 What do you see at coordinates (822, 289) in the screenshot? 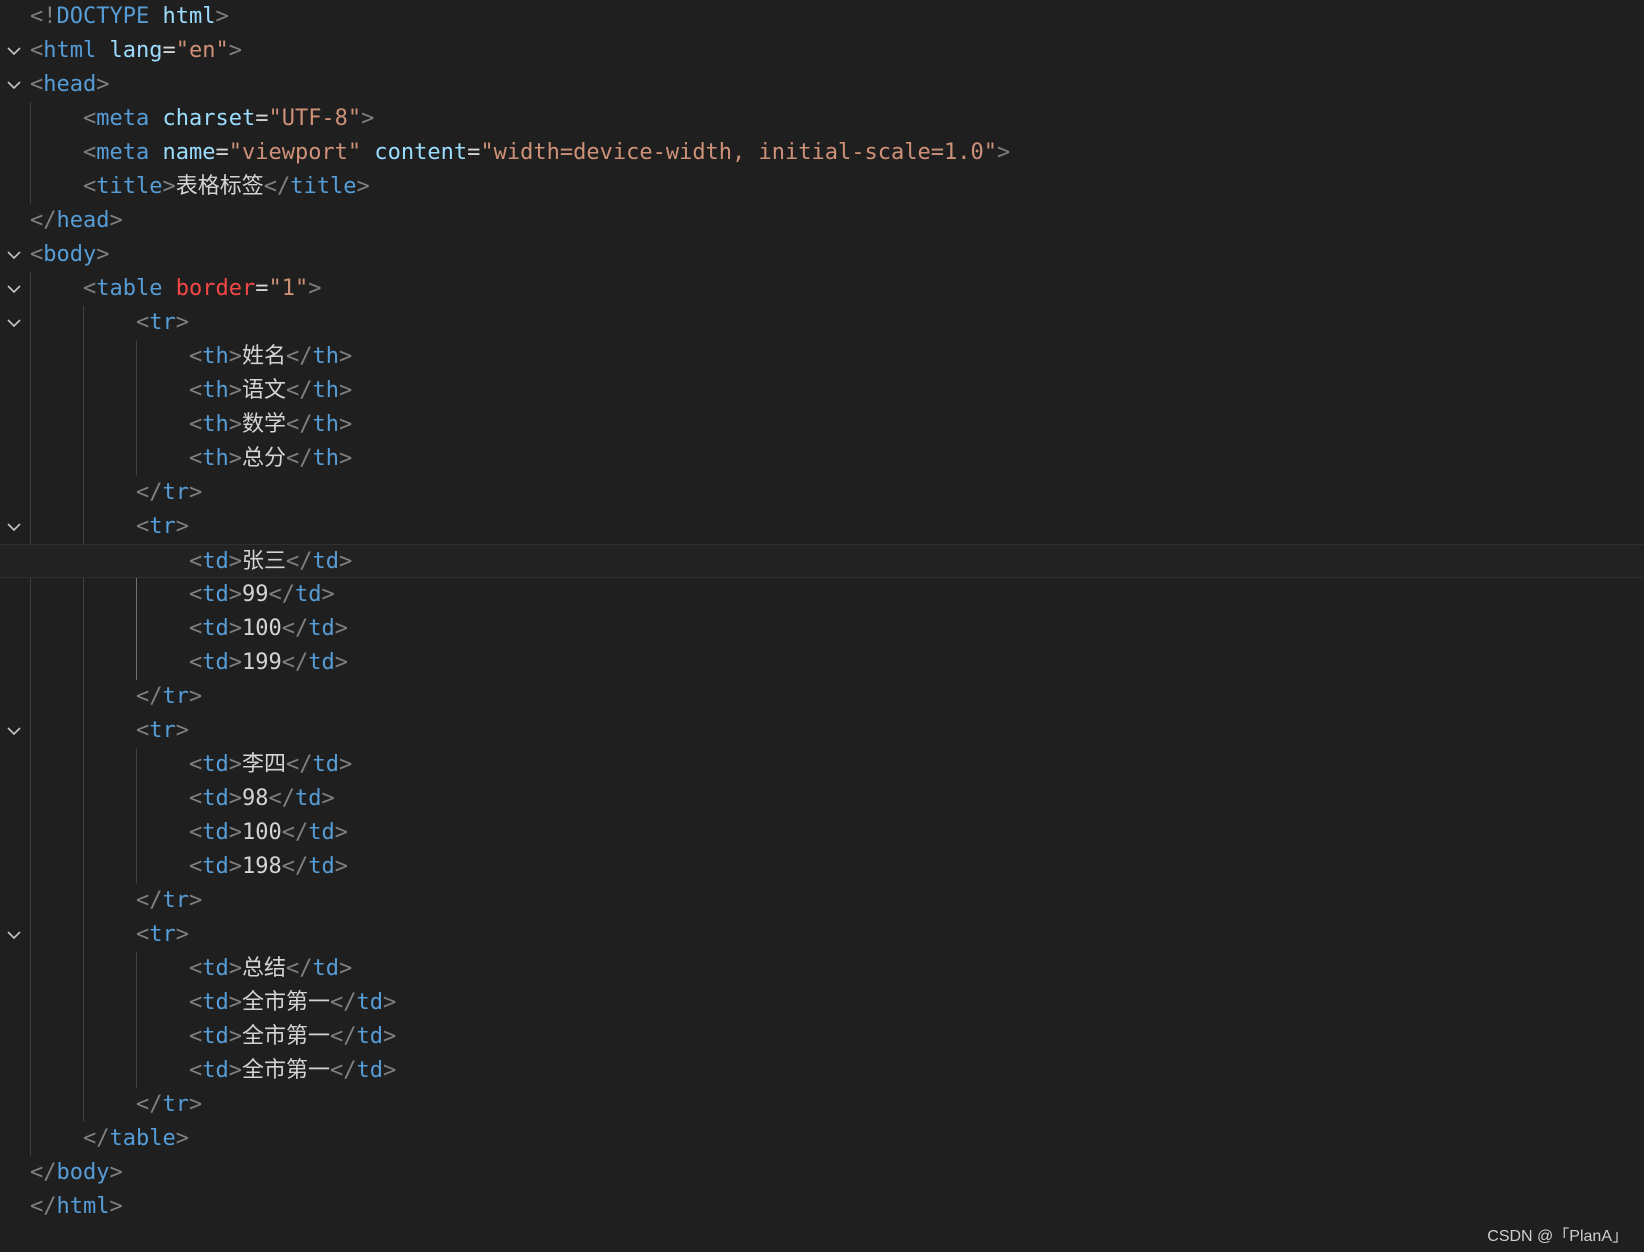
I see `code-line: <table border="1">` at bounding box center [822, 289].